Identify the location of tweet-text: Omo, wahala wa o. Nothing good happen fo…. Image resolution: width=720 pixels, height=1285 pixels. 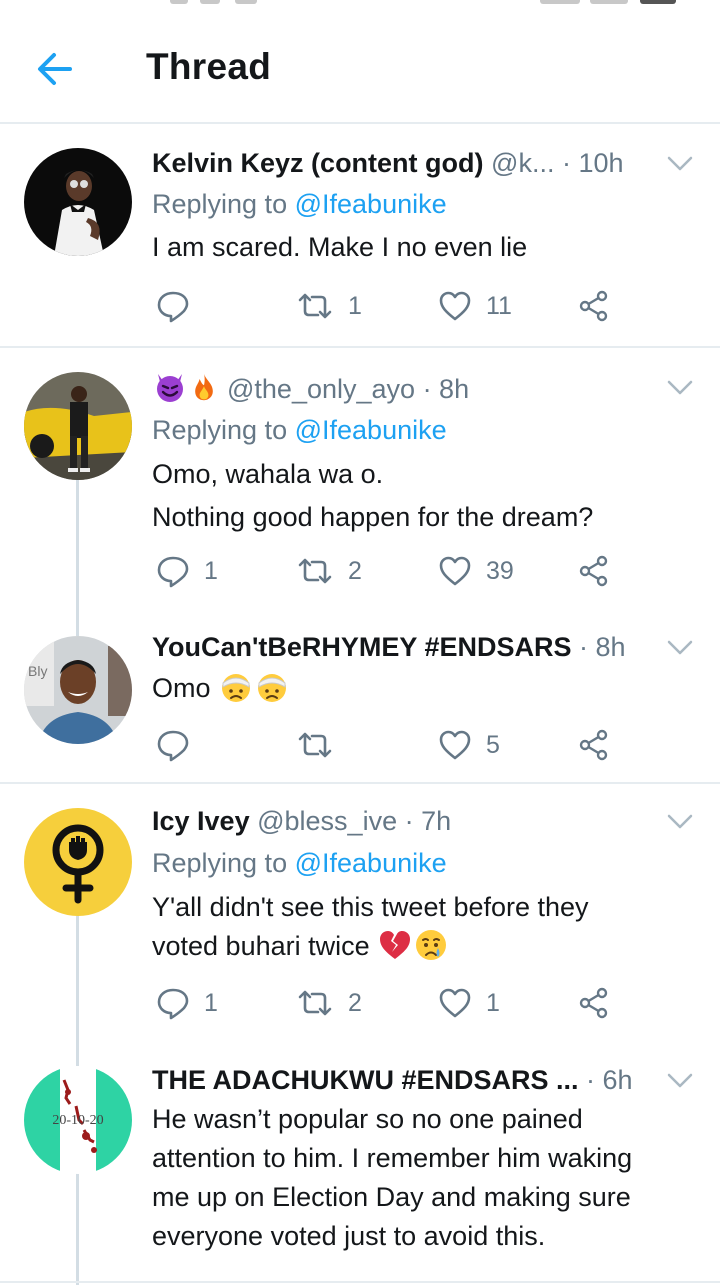
(432, 496).